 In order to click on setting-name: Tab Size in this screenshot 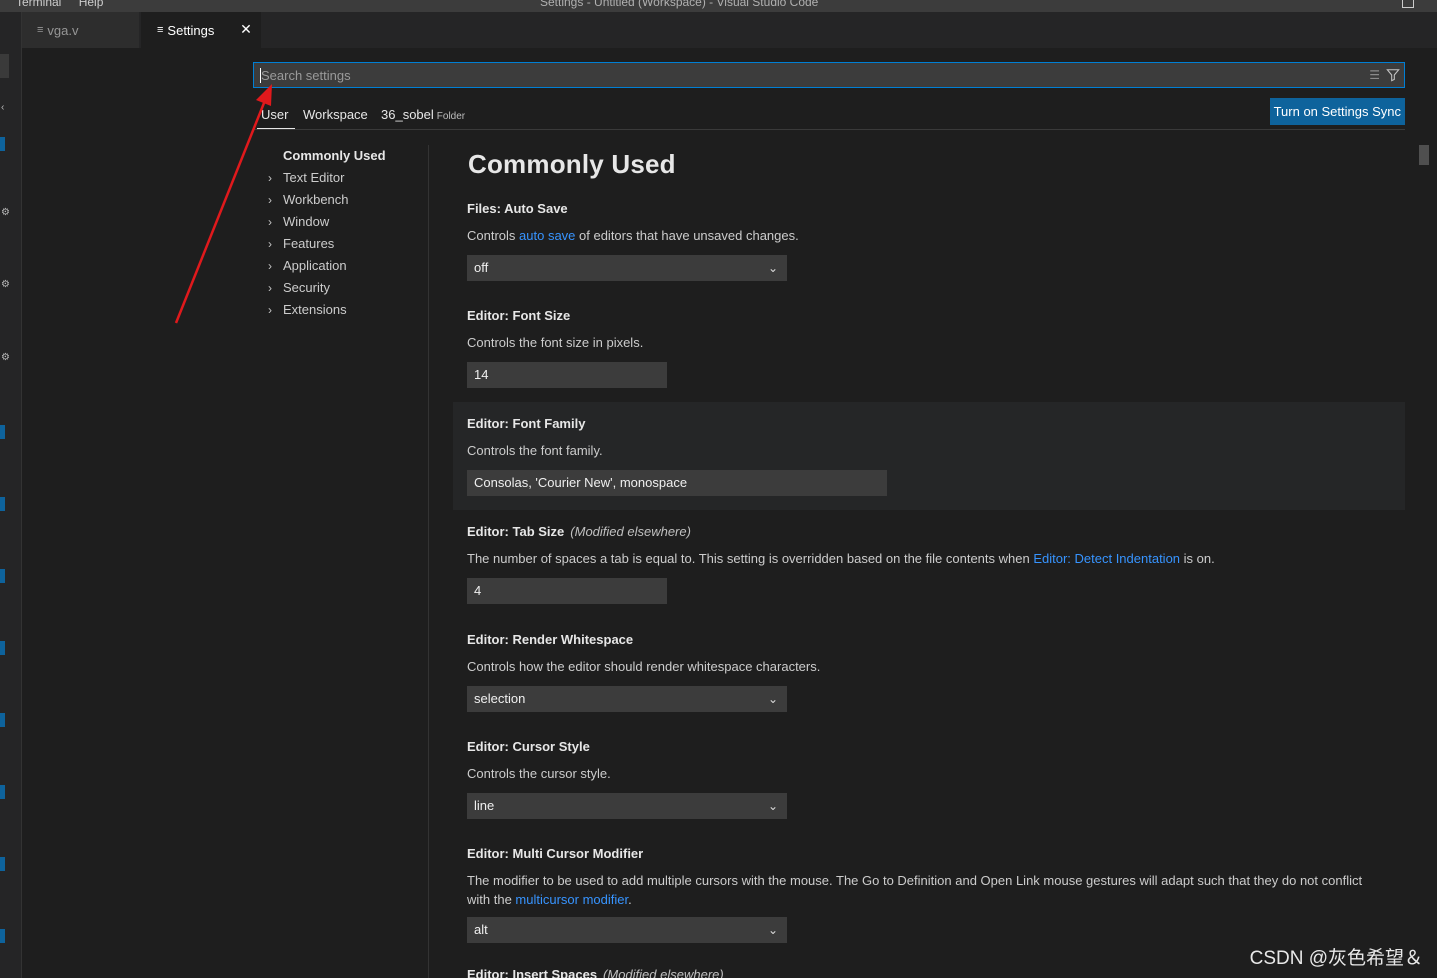, I will do `click(538, 531)`.